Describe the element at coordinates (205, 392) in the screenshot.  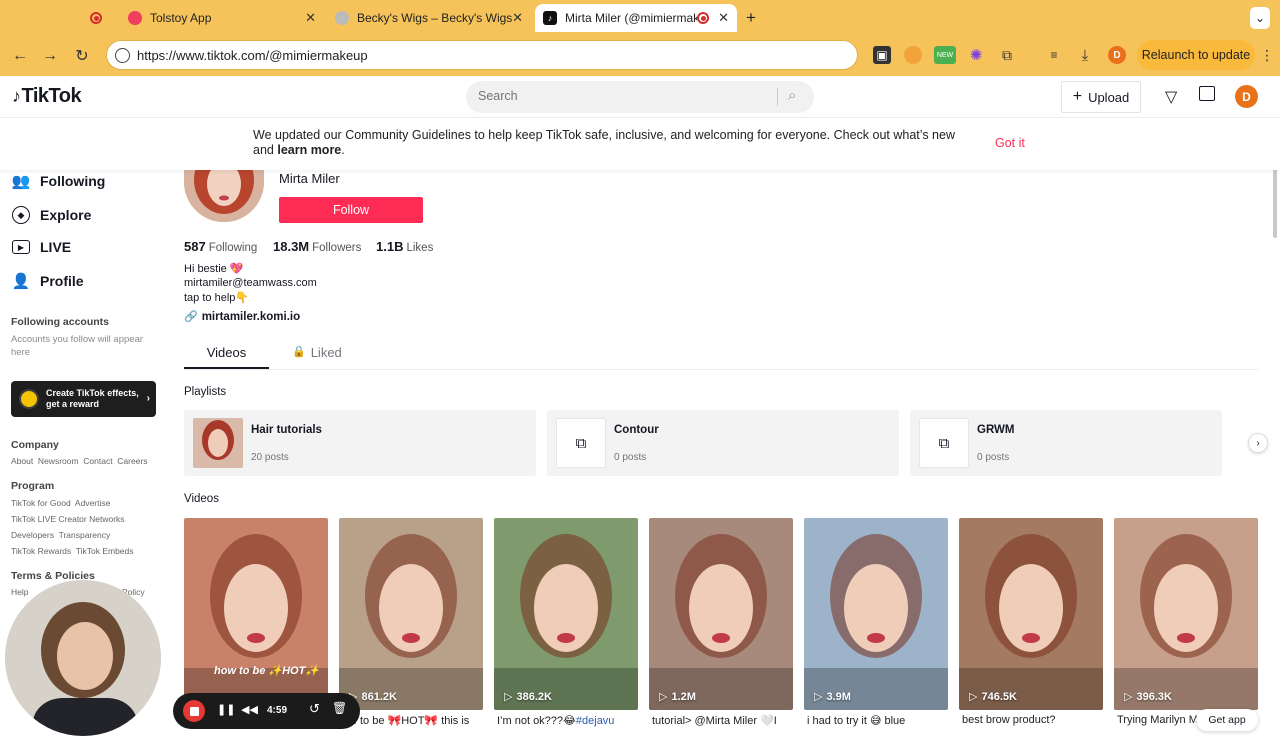
I see `playlists-title: Playlists` at that location.